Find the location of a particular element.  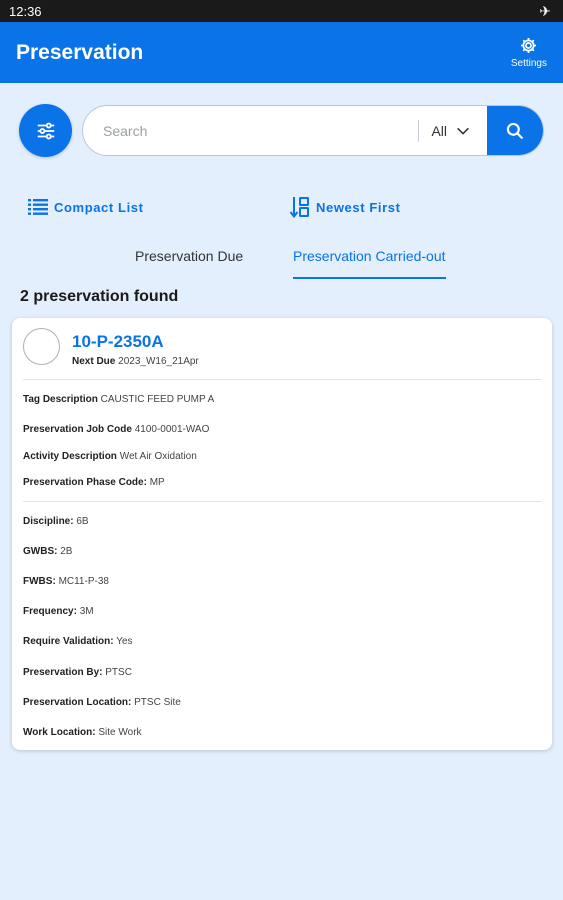

field-value: CAUSTIC FEED PUMP A is located at coordinates (157, 399).